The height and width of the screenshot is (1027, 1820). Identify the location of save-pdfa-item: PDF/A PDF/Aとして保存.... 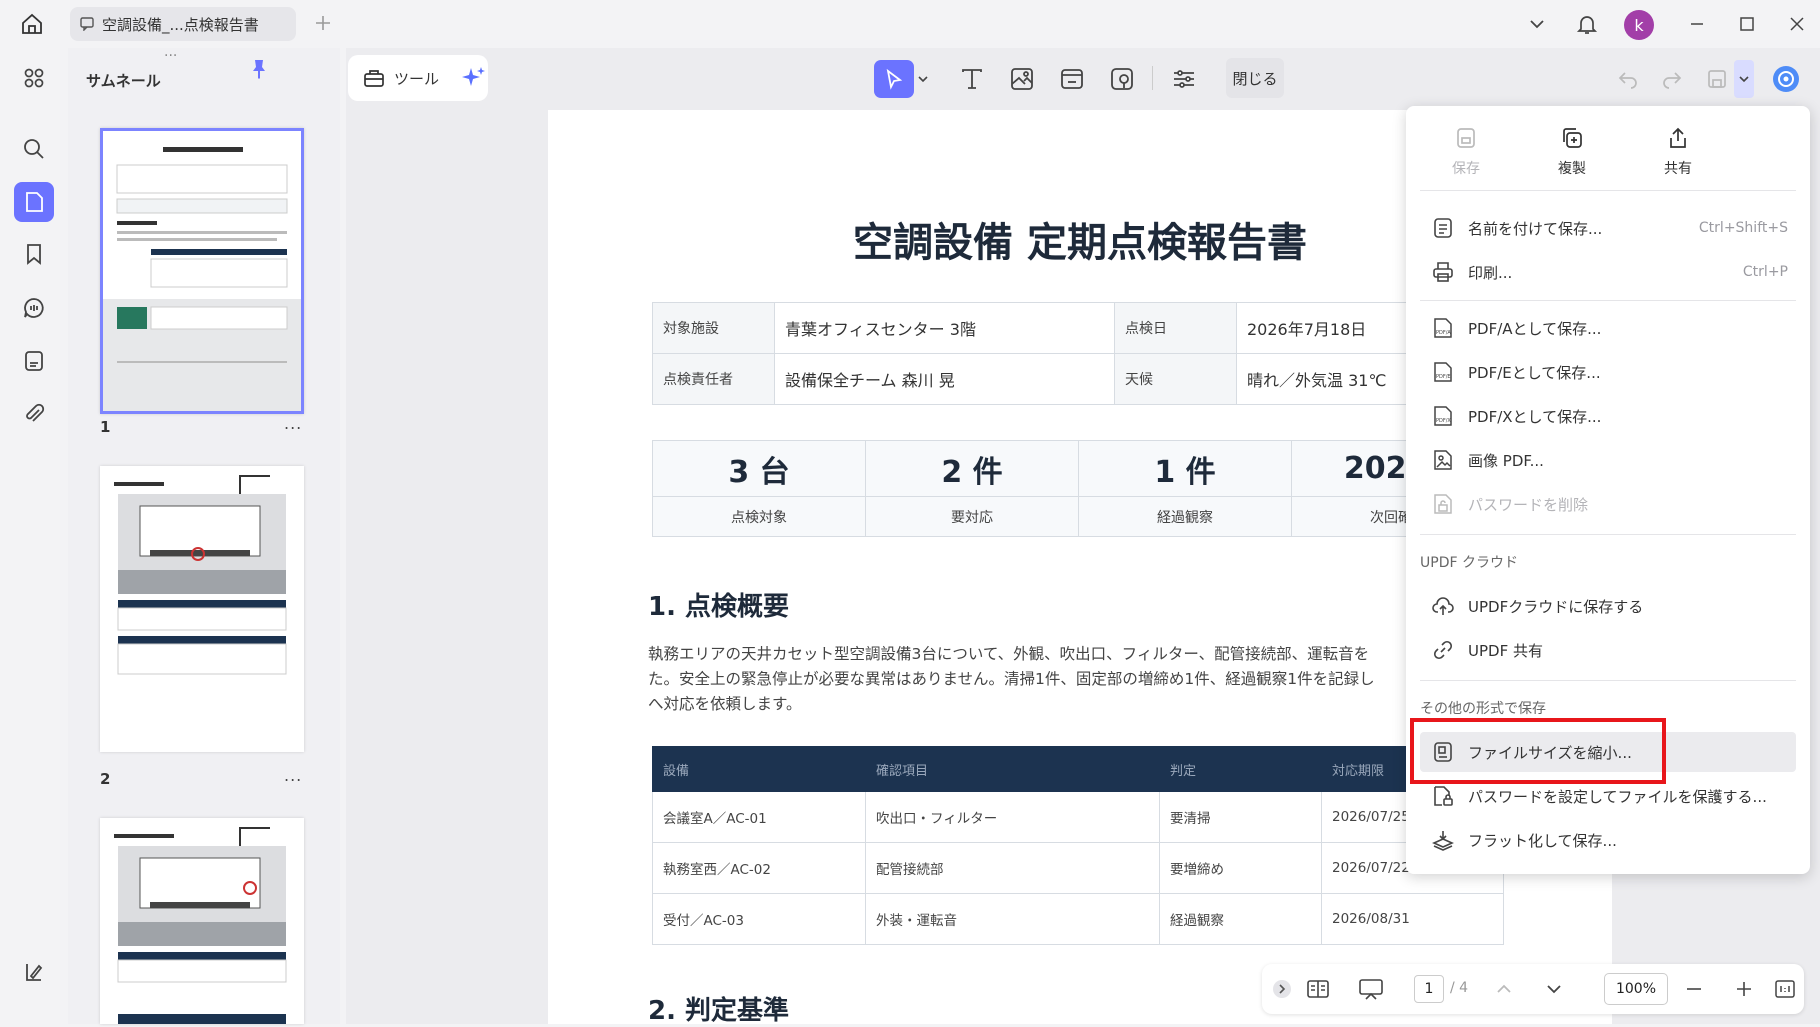
(1608, 328).